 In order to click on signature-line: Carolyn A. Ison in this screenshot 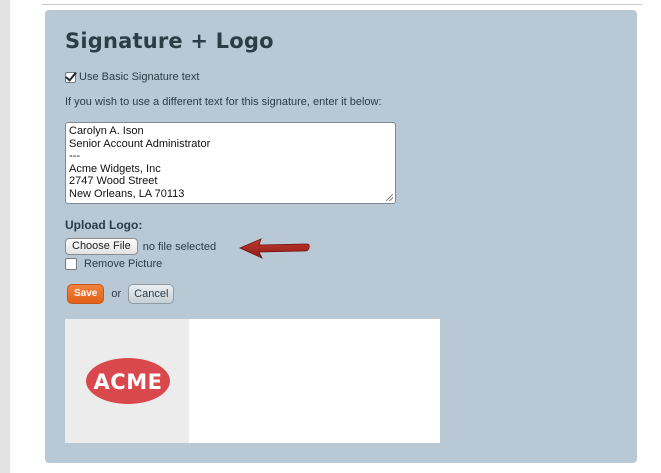, I will do `click(106, 131)`.